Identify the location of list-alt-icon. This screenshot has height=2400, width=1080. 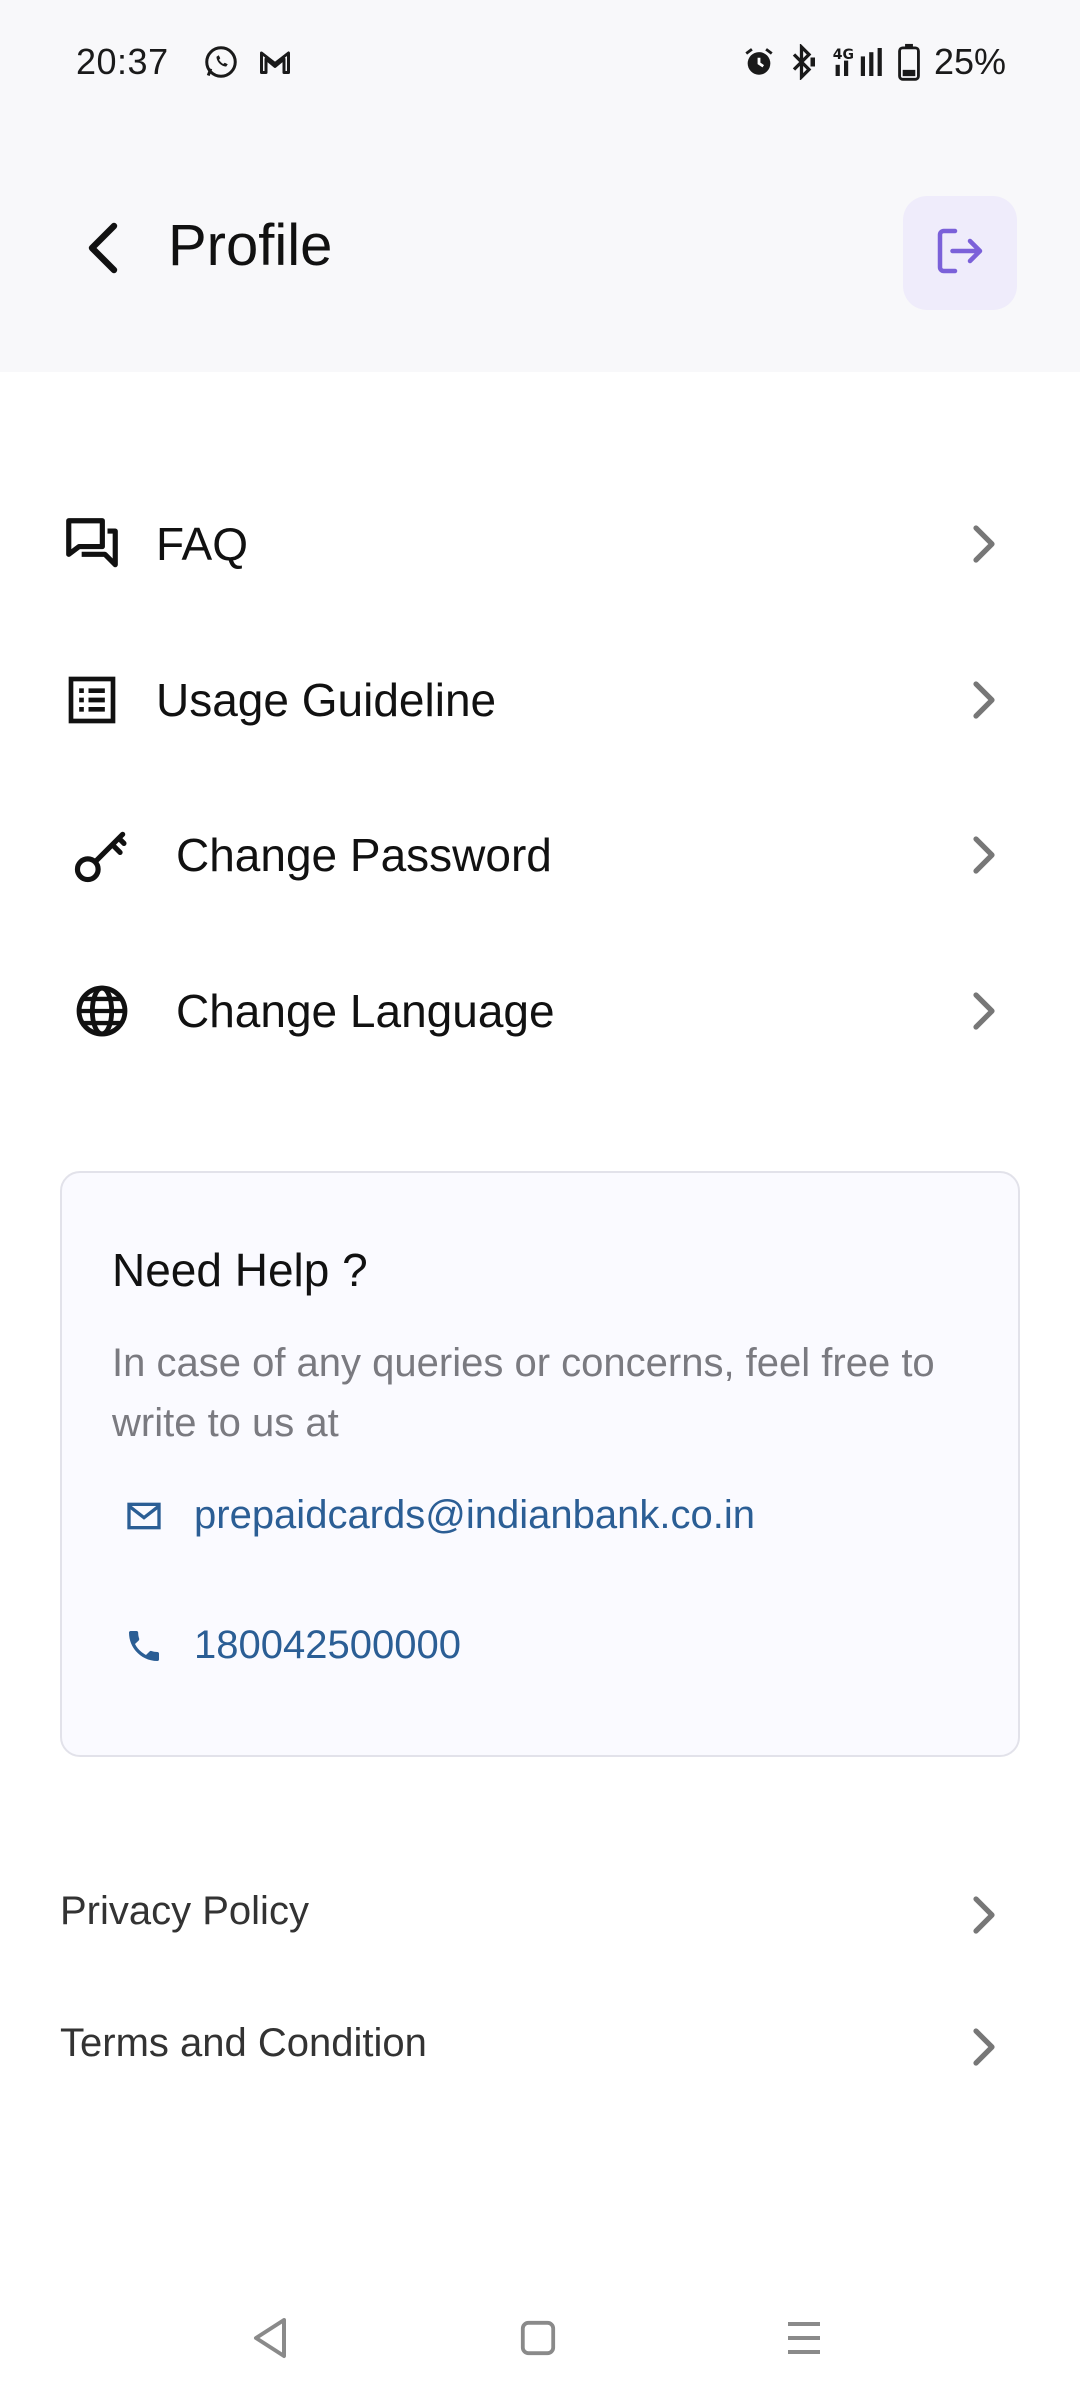
(92, 700).